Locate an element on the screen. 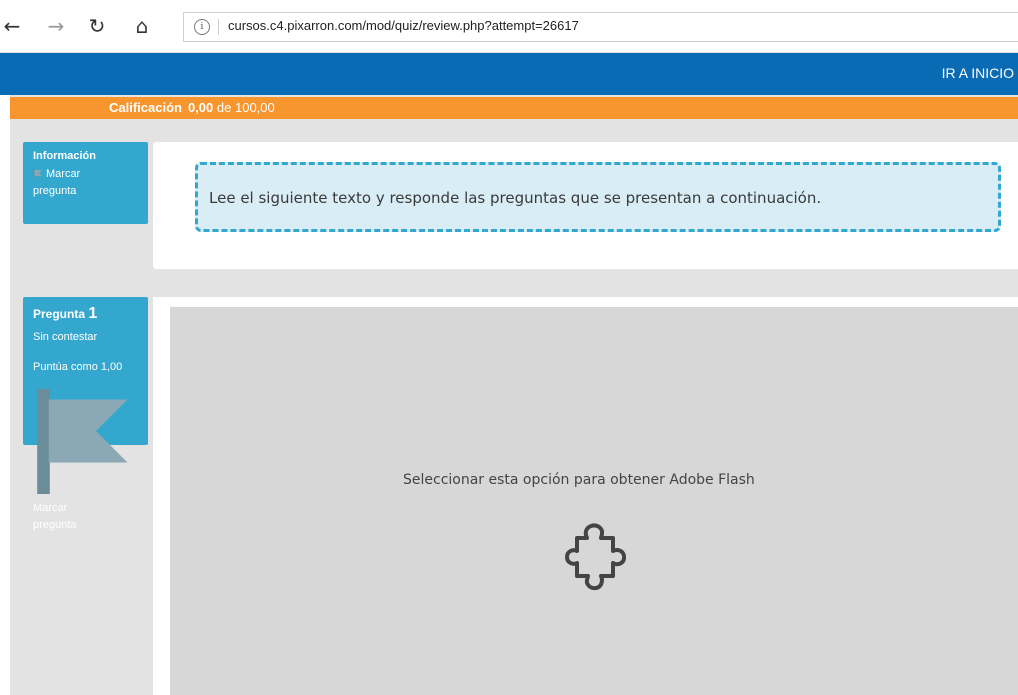 Image resolution: width=1018 pixels, height=695 pixels. info-title: Información is located at coordinates (64, 156).